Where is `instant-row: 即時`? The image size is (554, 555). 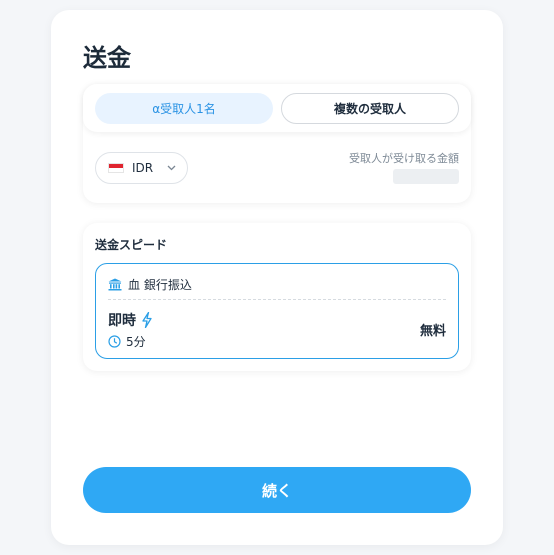
instant-row: 即時 is located at coordinates (130, 320).